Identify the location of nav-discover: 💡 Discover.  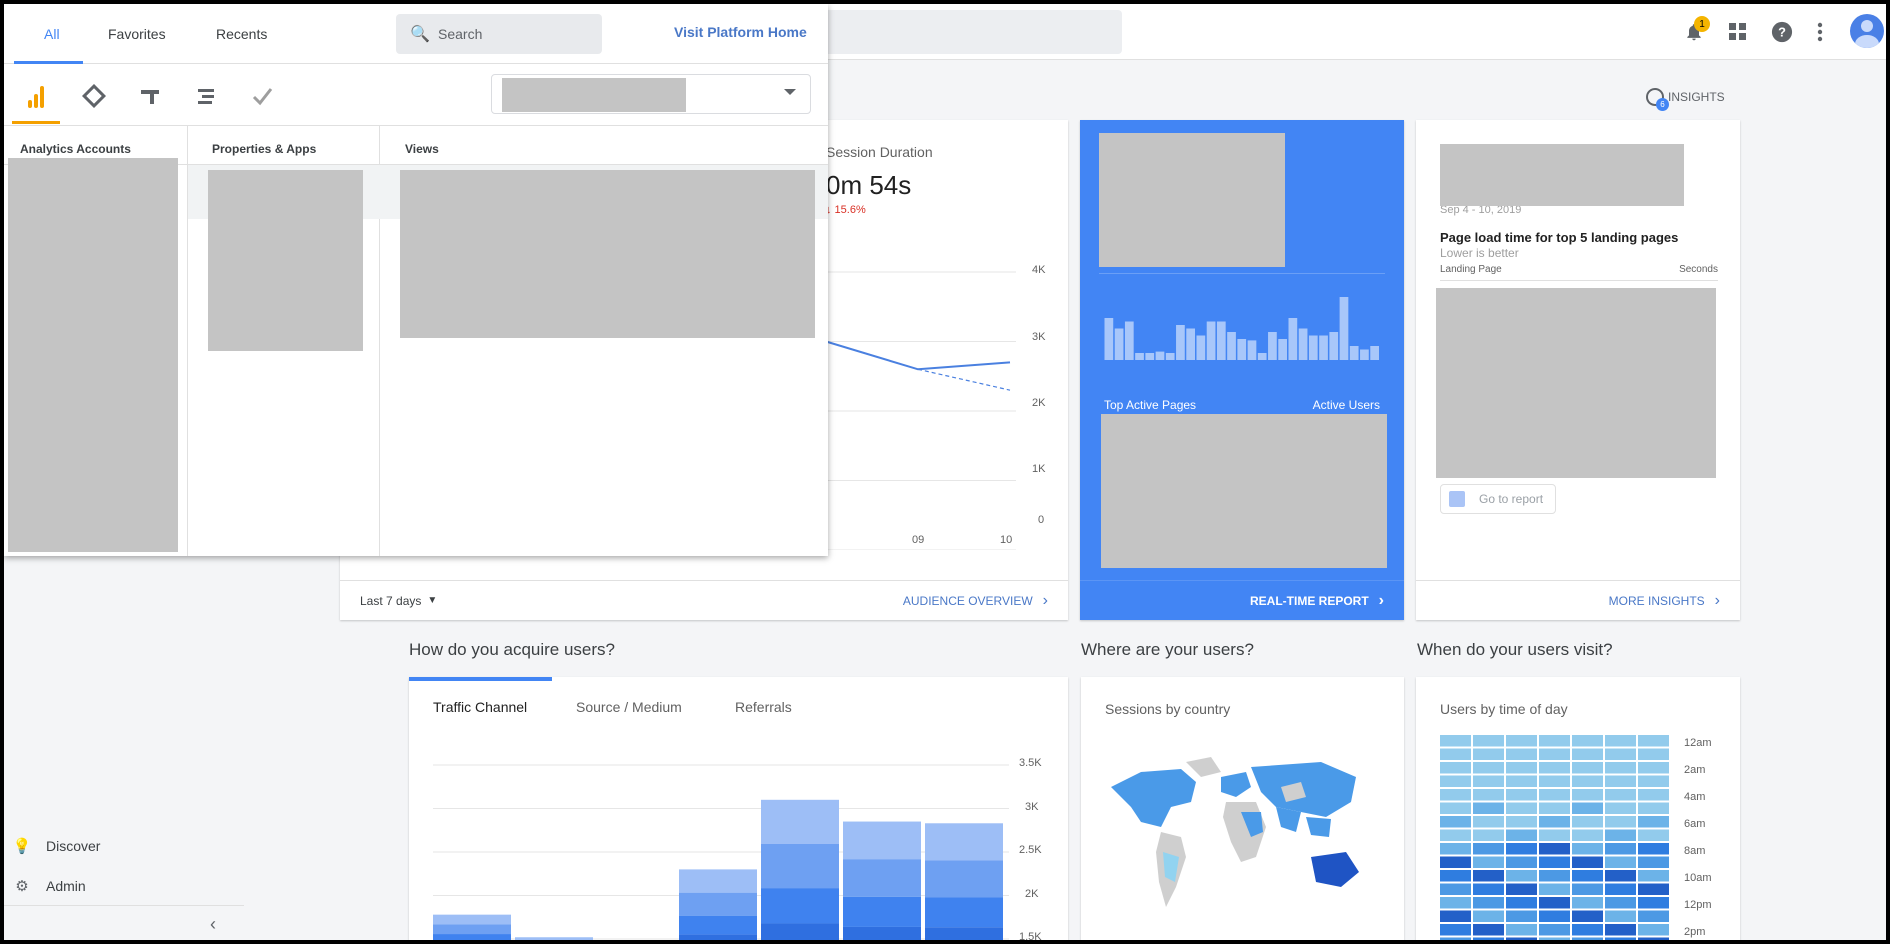
(56, 846).